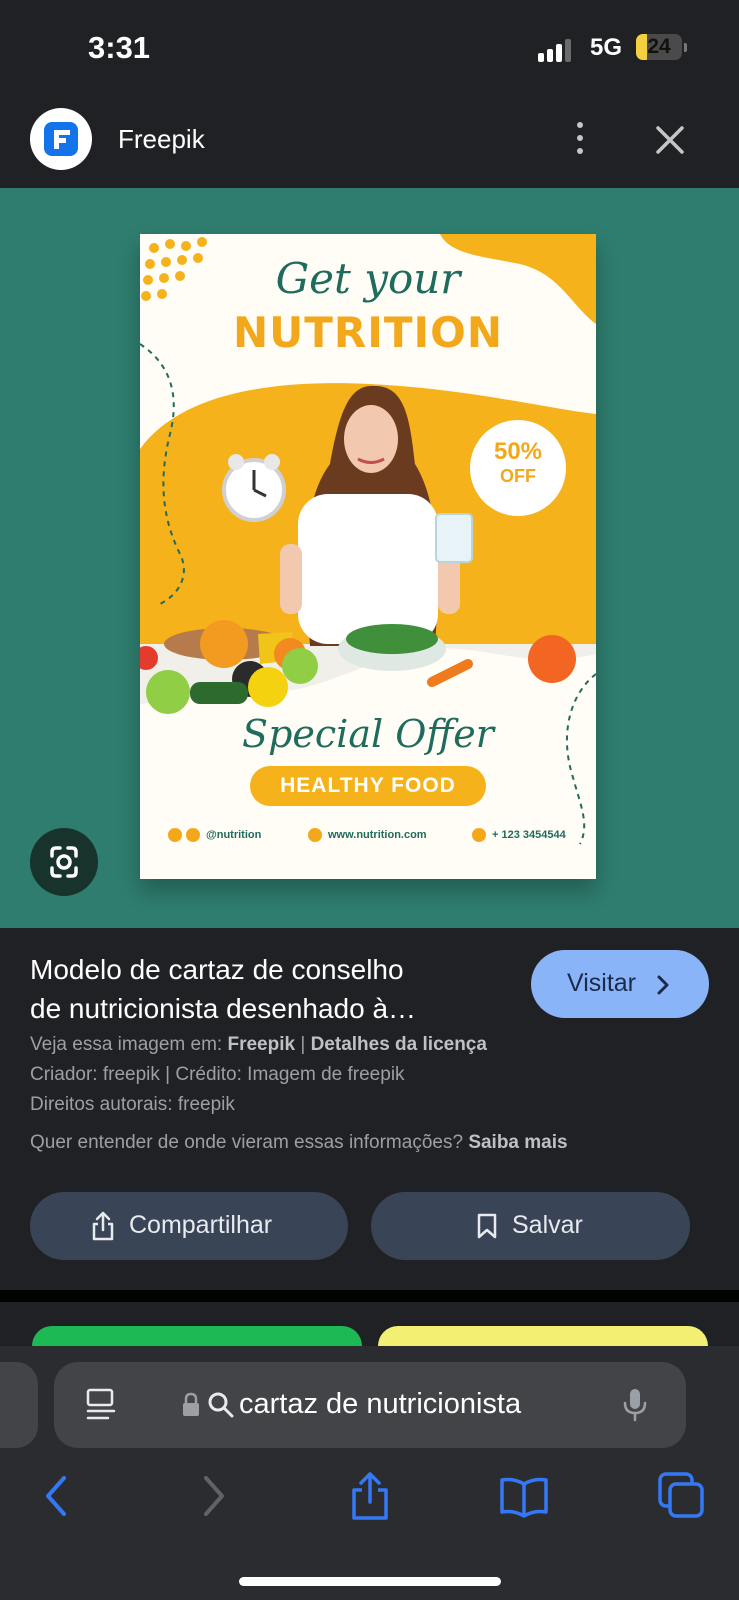 The image size is (739, 1600). I want to click on site-name: Freepik, so click(161, 139).